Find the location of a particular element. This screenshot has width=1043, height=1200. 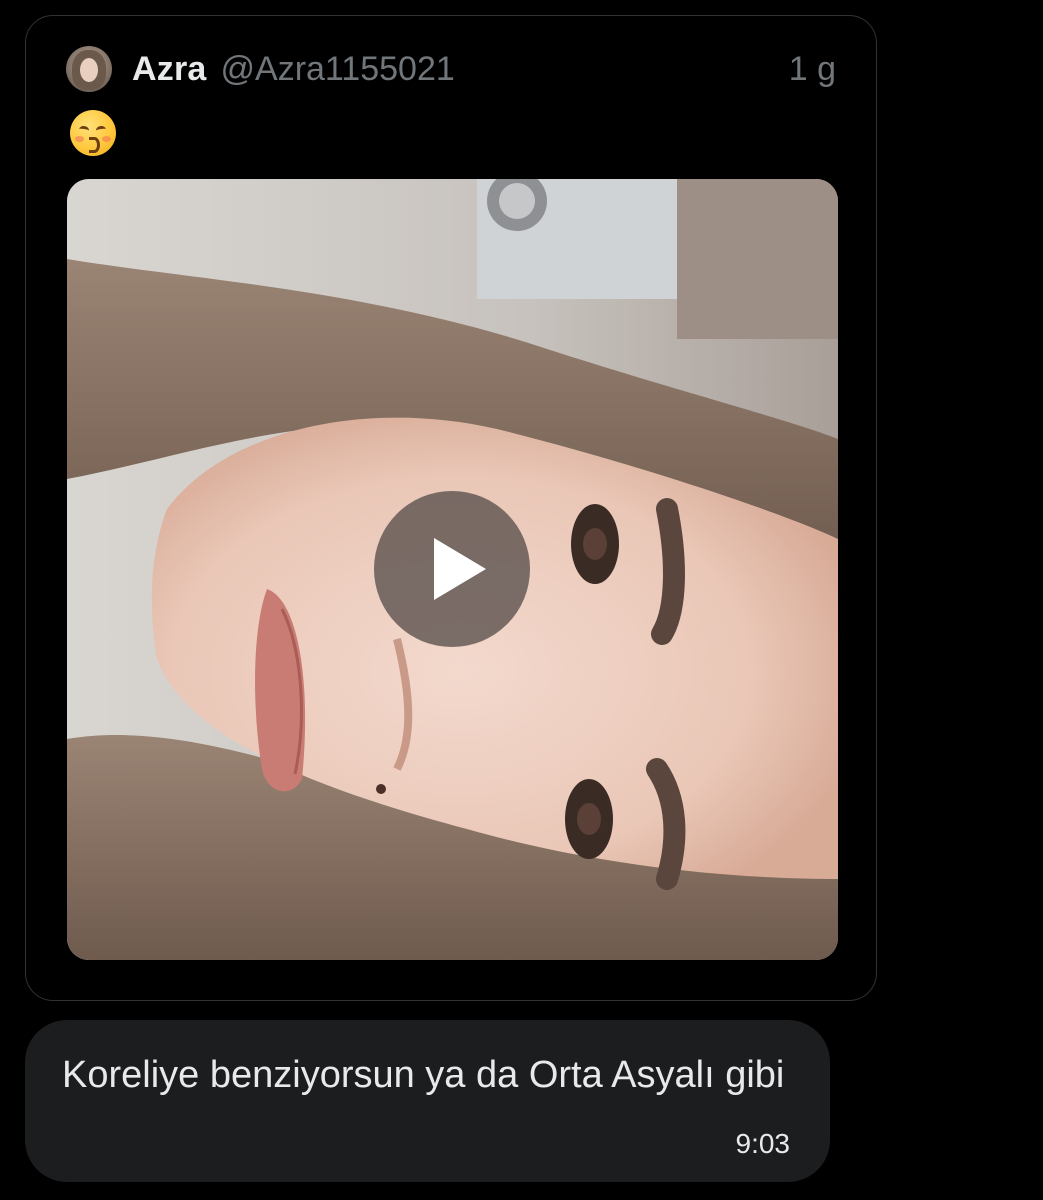

play-button is located at coordinates (452, 569).